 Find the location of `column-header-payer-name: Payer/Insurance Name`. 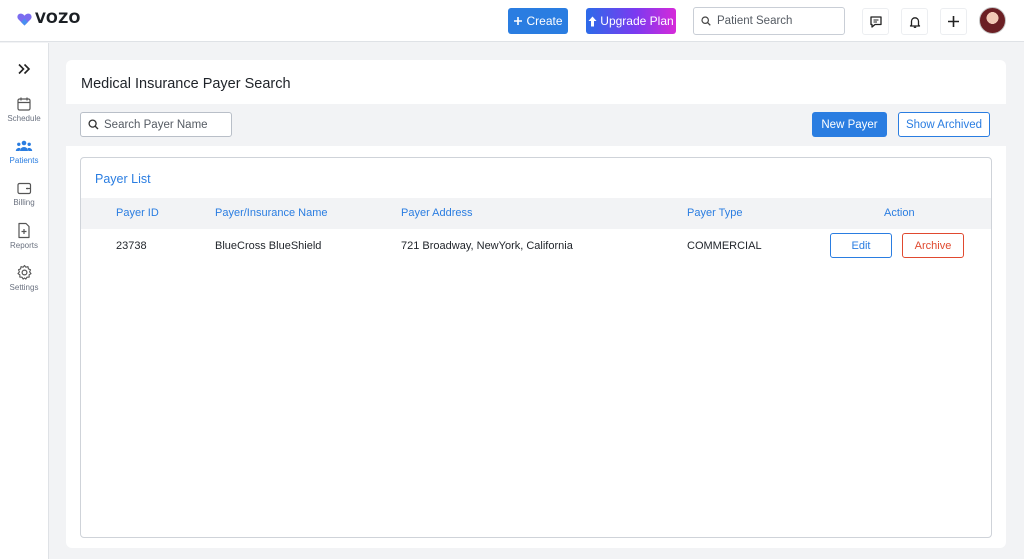

column-header-payer-name: Payer/Insurance Name is located at coordinates (271, 213).